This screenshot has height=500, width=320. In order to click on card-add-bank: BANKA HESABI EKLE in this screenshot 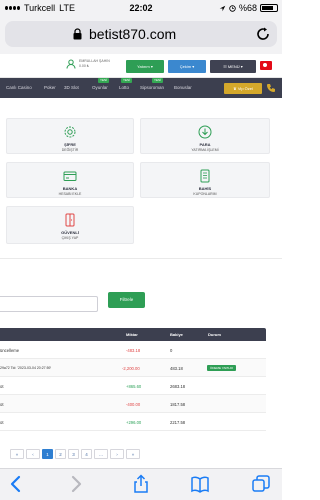, I will do `click(70, 180)`.